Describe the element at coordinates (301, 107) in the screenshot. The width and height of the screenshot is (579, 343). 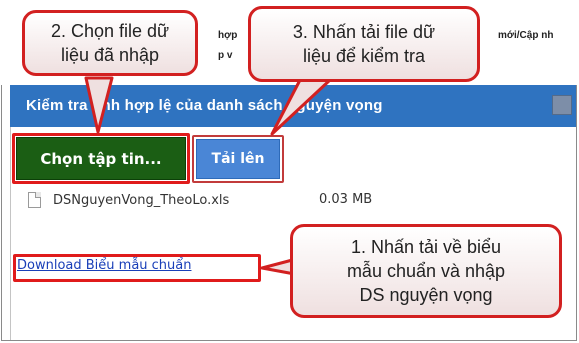
I see `callout-3-tail` at that location.